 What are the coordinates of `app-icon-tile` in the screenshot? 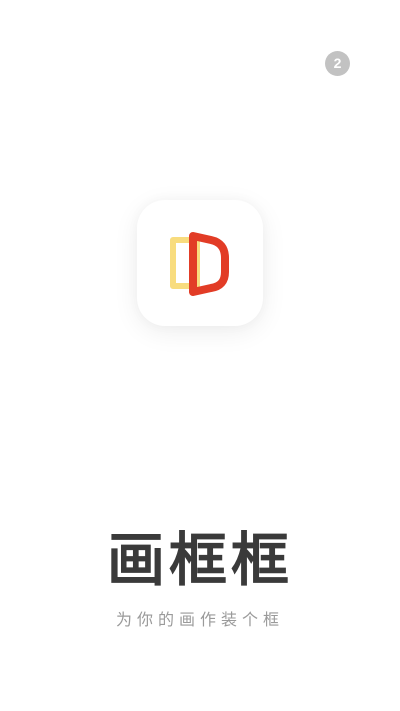 It's located at (200, 263).